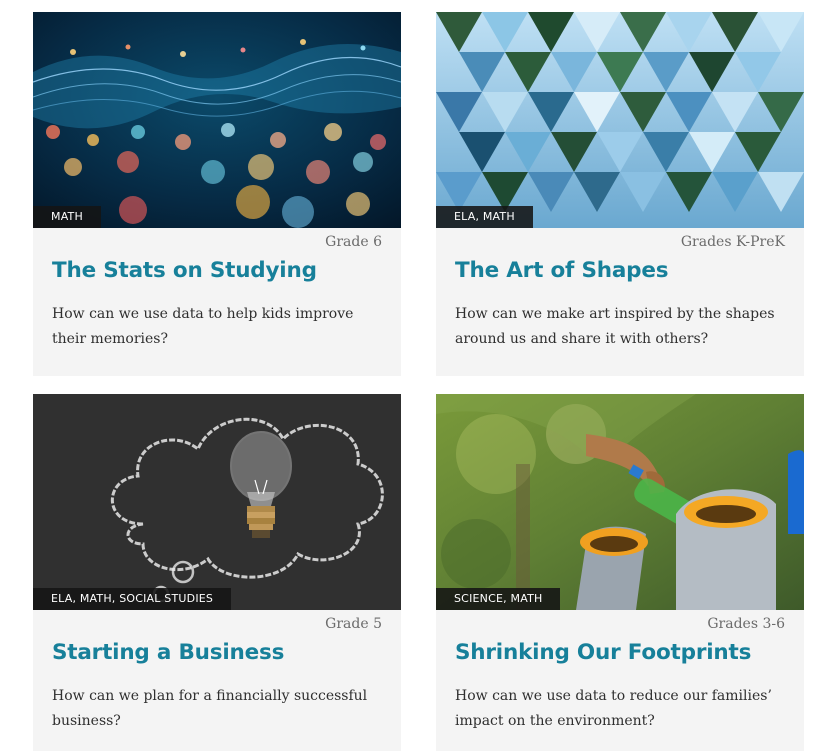 This screenshot has height=751, width=824. Describe the element at coordinates (732, 242) in the screenshot. I see `grade-level: Grades K-PreK` at that location.